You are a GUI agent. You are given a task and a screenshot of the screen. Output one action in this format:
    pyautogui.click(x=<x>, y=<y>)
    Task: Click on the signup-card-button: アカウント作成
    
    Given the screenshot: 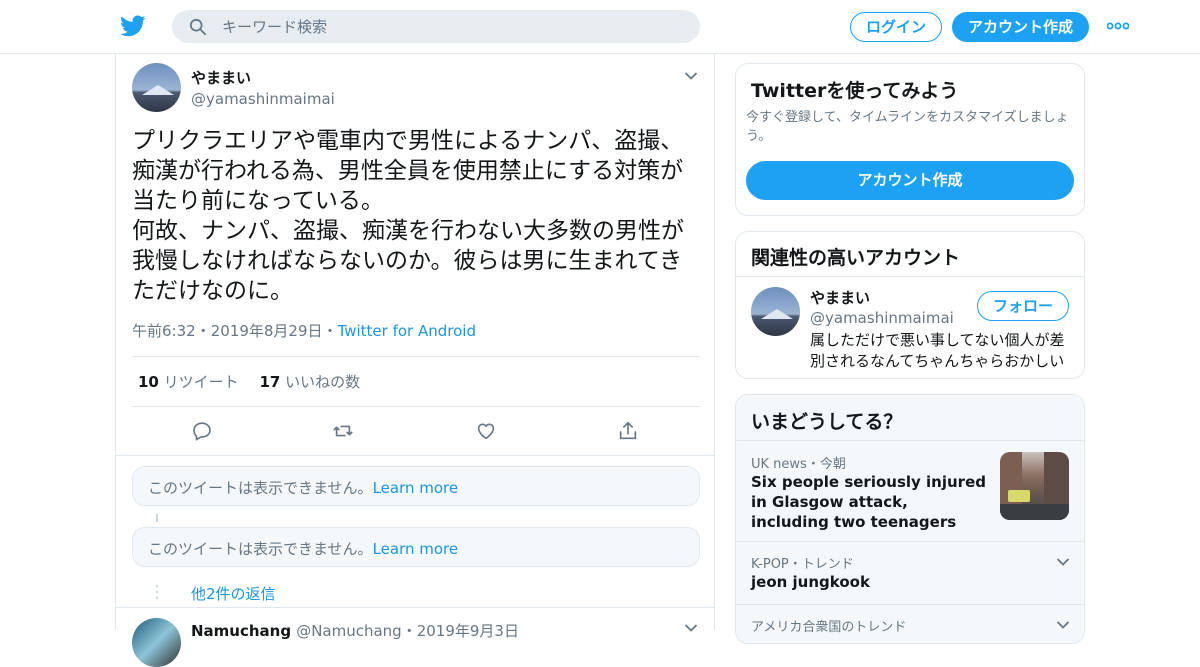 What is the action you would take?
    pyautogui.click(x=910, y=180)
    